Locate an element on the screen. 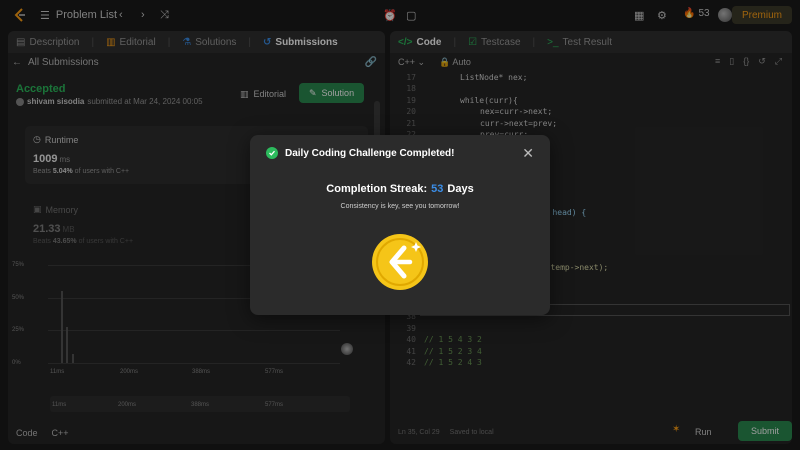 Image resolution: width=800 pixels, height=450 pixels. streak-prefix: Completion Streak: is located at coordinates (377, 189).